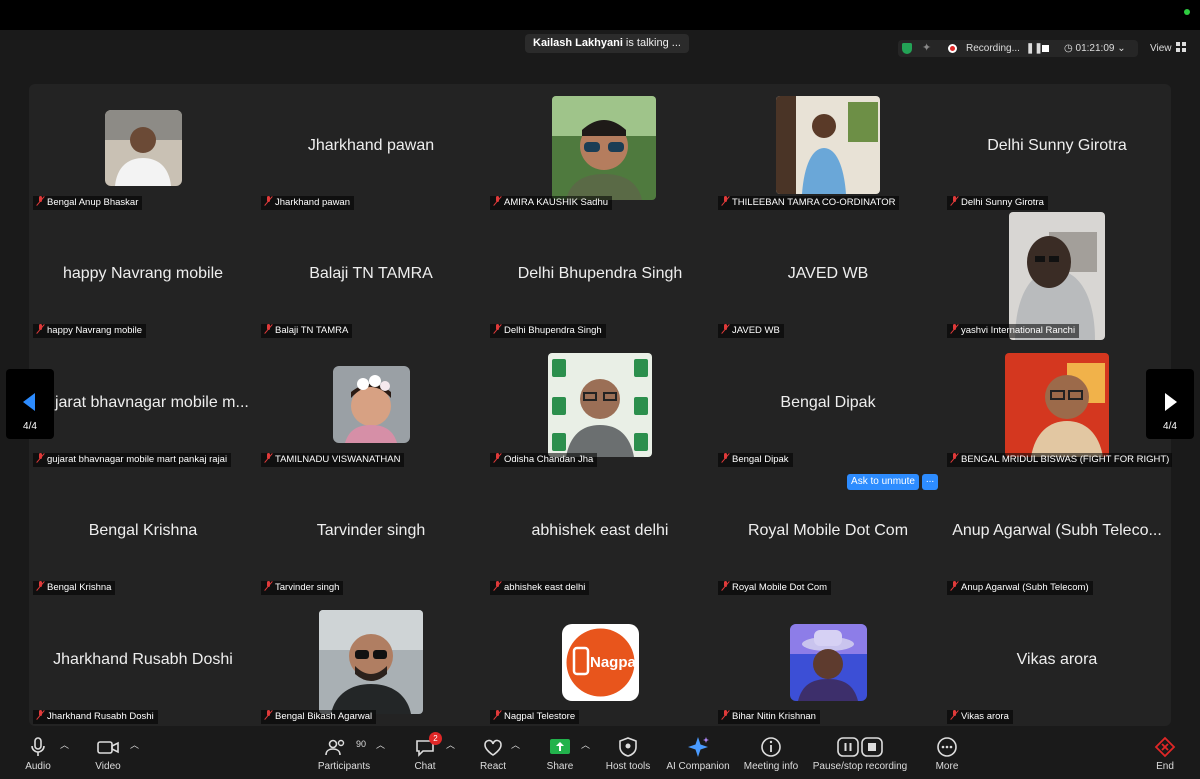 The image size is (1200, 779). I want to click on ai-companion-button: AI Companion, so click(698, 753).